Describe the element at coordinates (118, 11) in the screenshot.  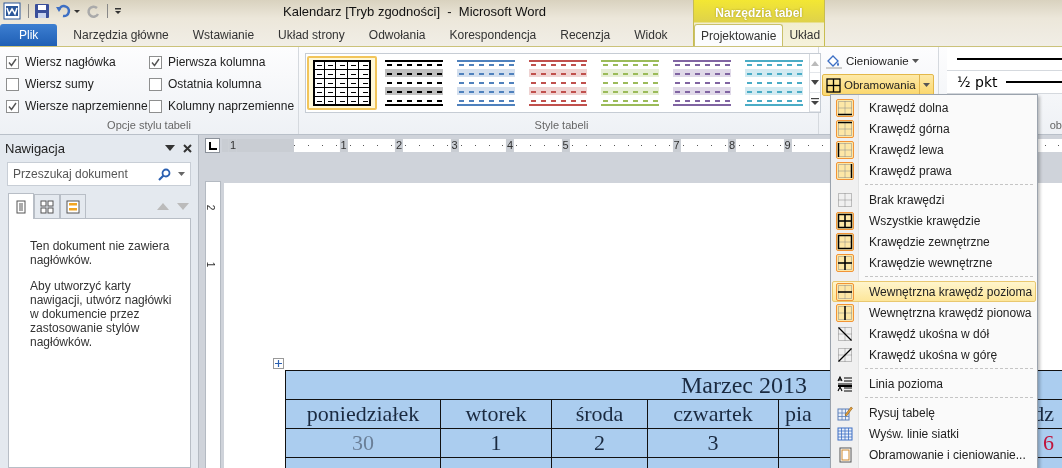
I see `customize-icon` at that location.